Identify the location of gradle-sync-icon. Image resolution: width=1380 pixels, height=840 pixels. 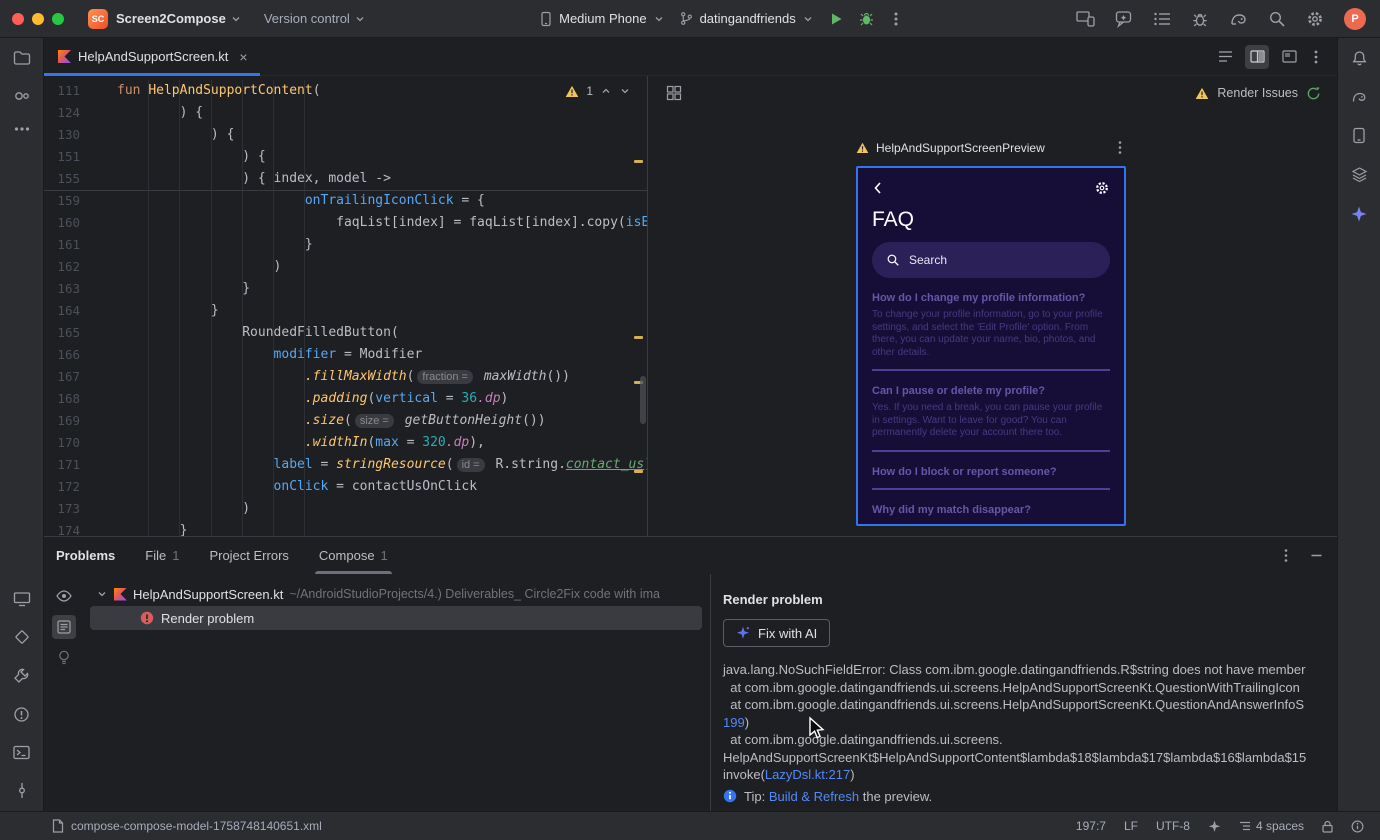
(1238, 19).